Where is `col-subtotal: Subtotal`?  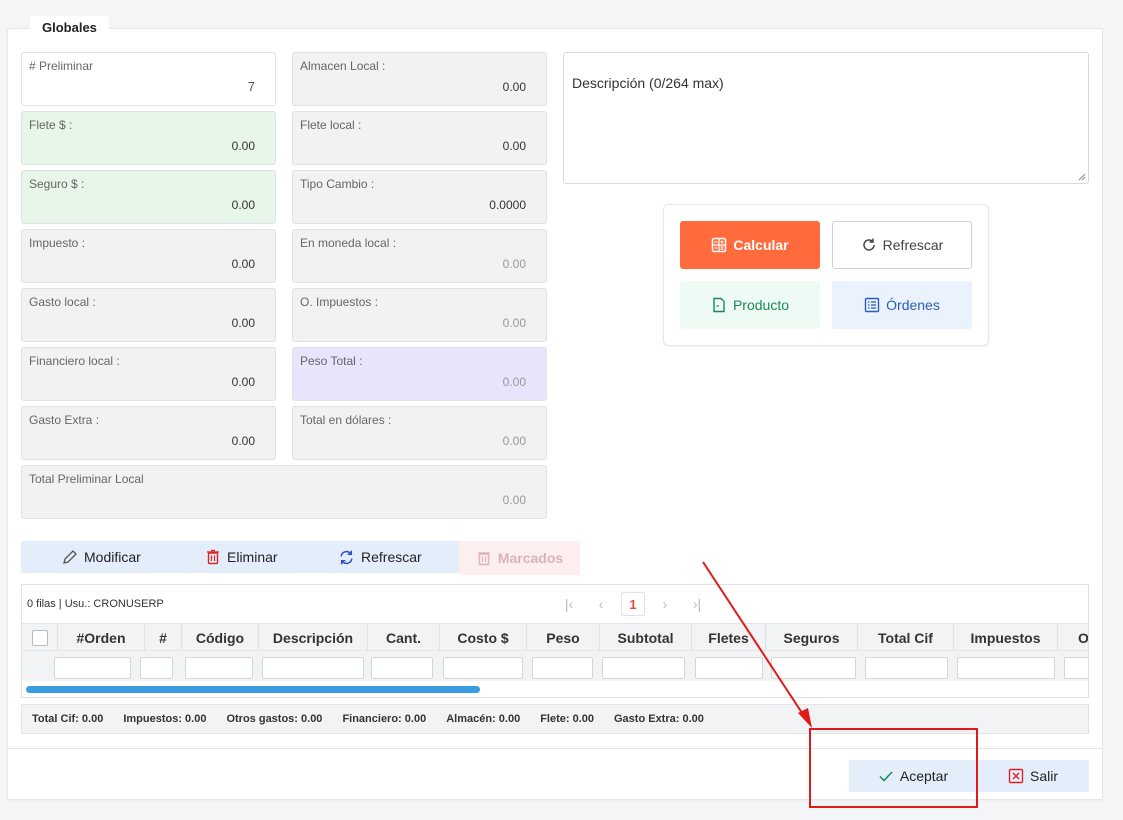 col-subtotal: Subtotal is located at coordinates (646, 638).